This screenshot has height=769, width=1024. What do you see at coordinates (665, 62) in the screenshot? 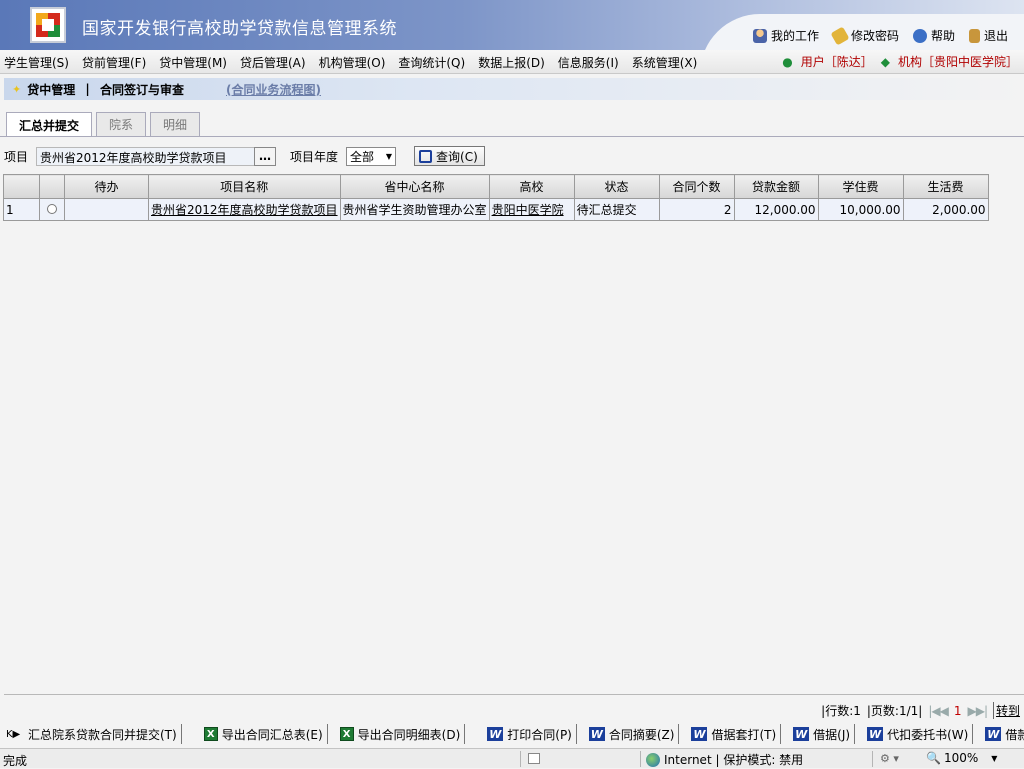
I see `menu-item-8: 系统管理(X)` at bounding box center [665, 62].